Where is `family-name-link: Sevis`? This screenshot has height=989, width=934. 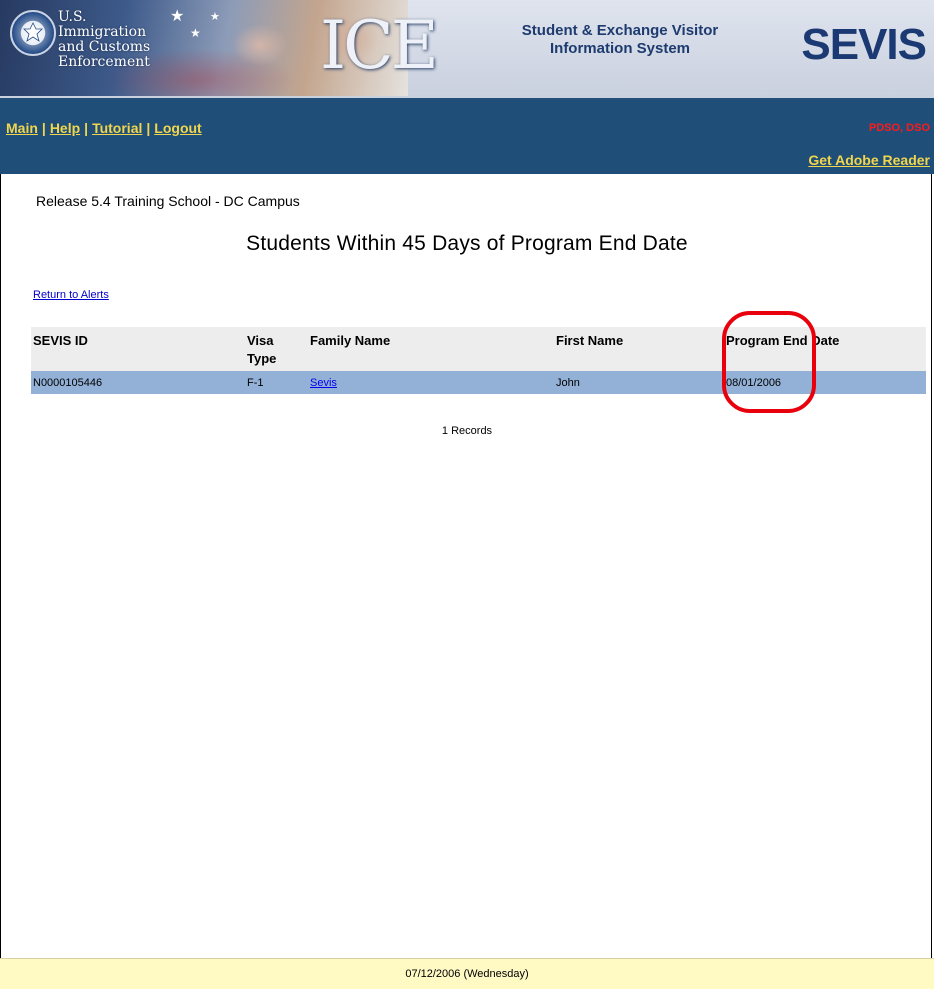 family-name-link: Sevis is located at coordinates (323, 383).